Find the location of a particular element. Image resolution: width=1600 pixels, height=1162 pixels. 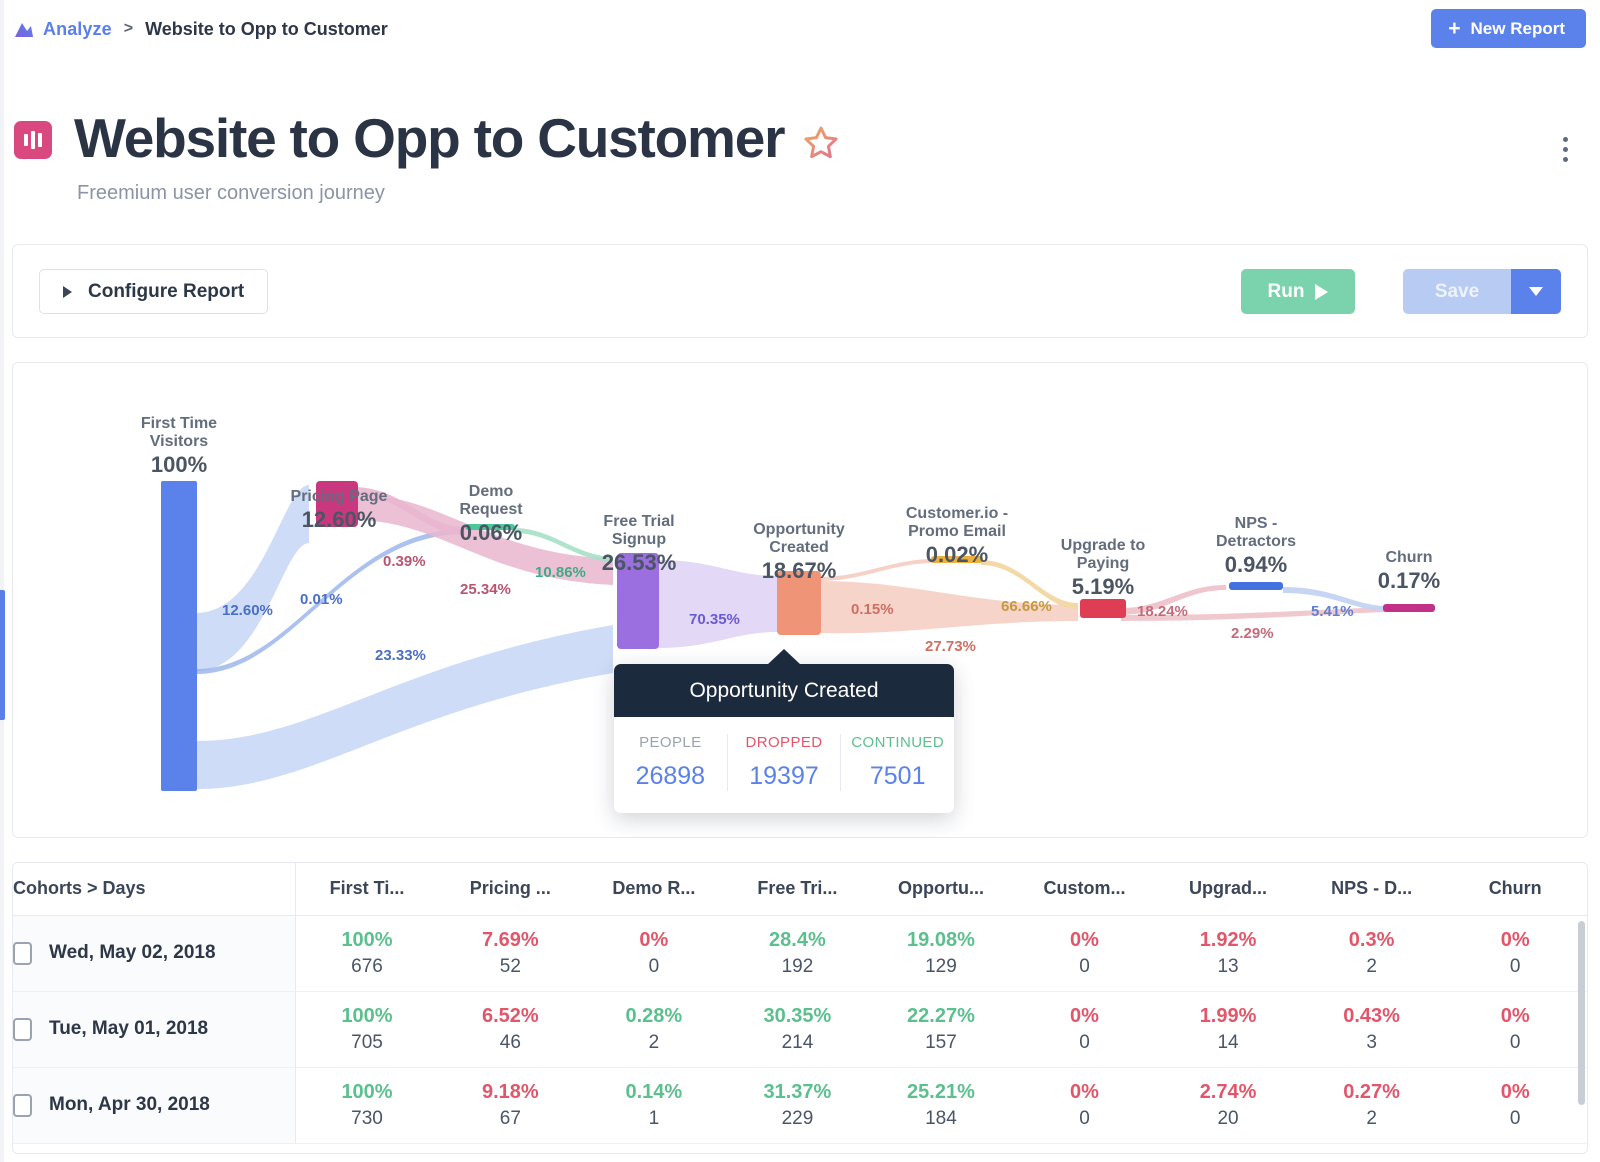

metric-cell: 2.74% 20 is located at coordinates (1228, 1105).